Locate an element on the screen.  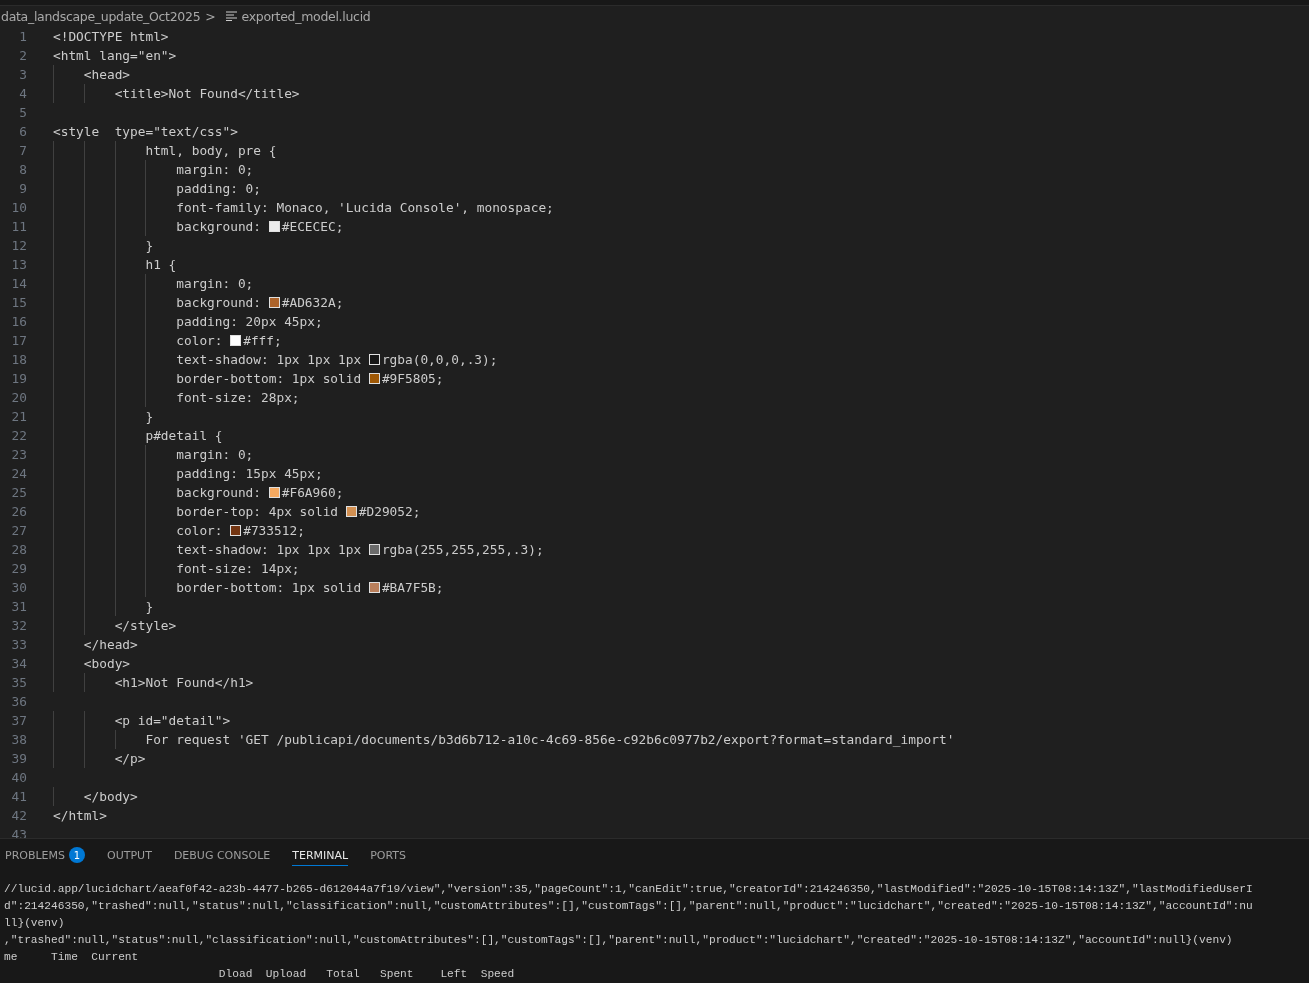
terminal-line: Dload Upload Total Spent Left Speed is located at coordinates (366, 974).